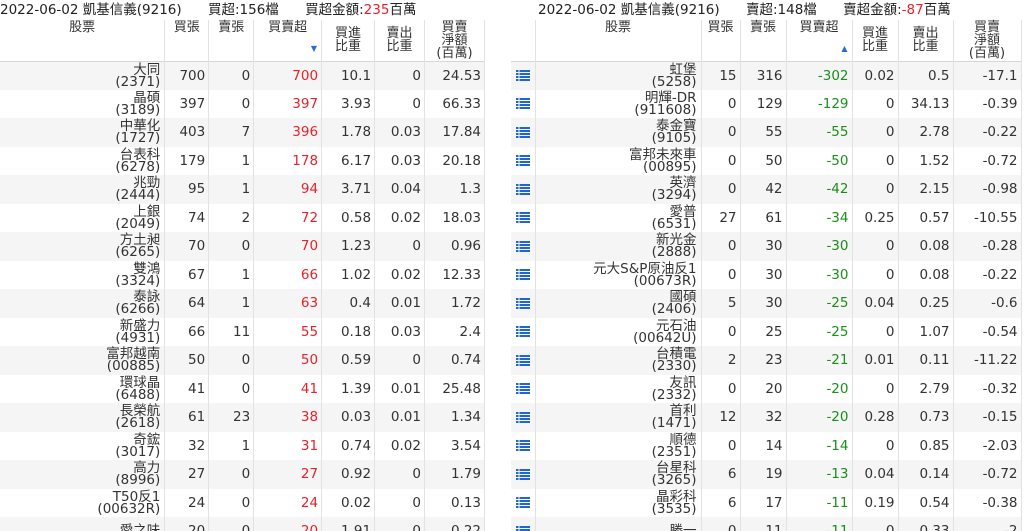 The image size is (1024, 531). Describe the element at coordinates (242, 189) in the screenshot. I see `table-row: 兆勁 (2444) 95 1 94 3.71 0.04 1.3` at that location.